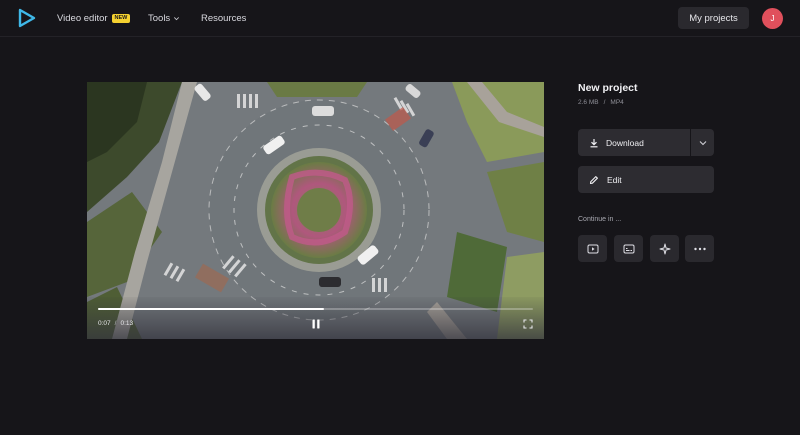 The width and height of the screenshot is (800, 435). What do you see at coordinates (625, 142) in the screenshot?
I see `download-label: Download` at bounding box center [625, 142].